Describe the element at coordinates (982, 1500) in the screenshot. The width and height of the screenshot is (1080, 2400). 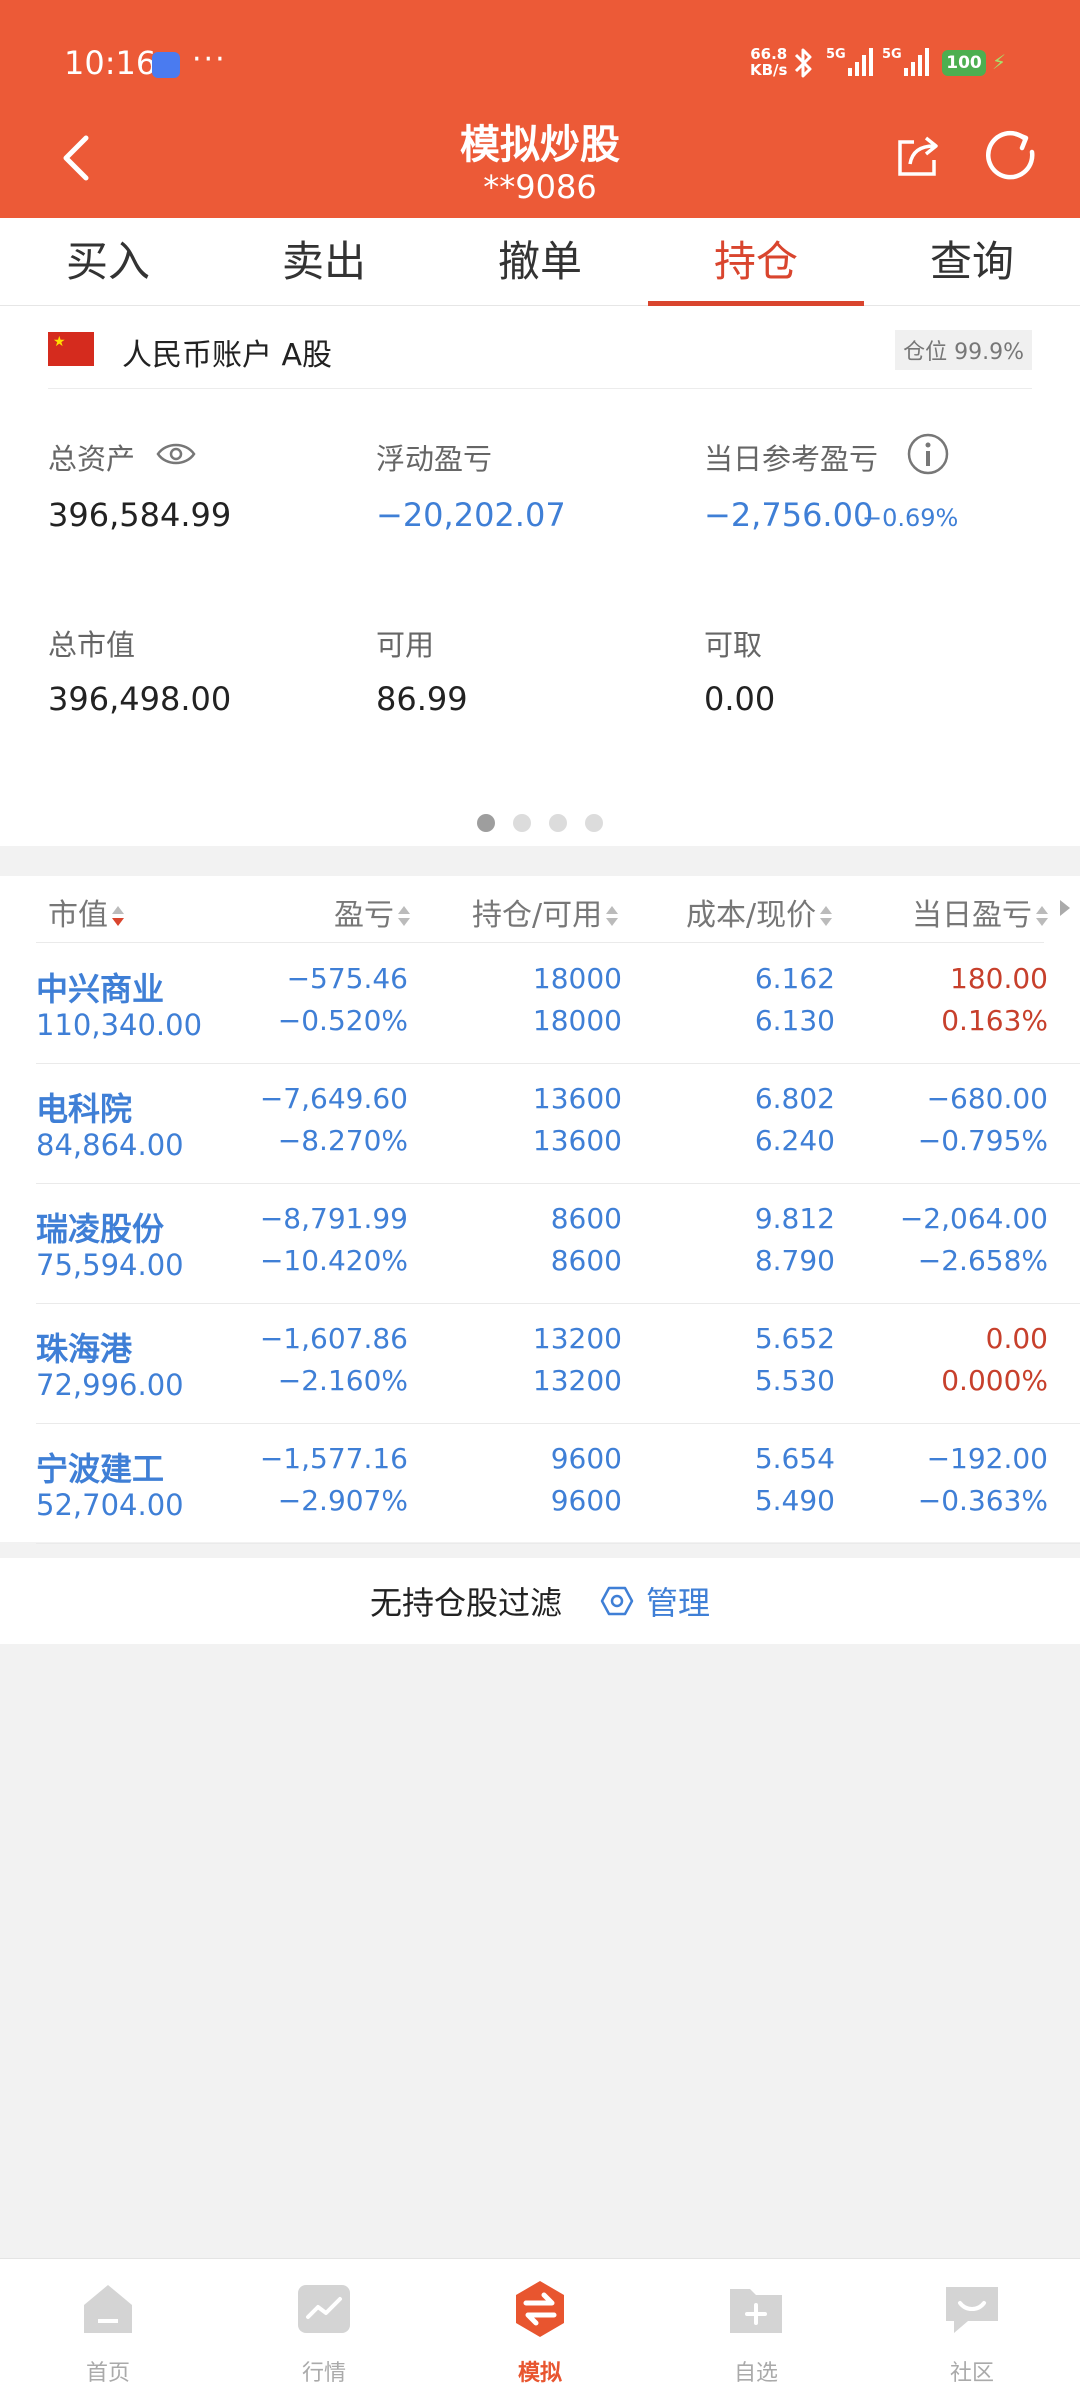
I see `daily-pl-percent: −0.363%` at that location.